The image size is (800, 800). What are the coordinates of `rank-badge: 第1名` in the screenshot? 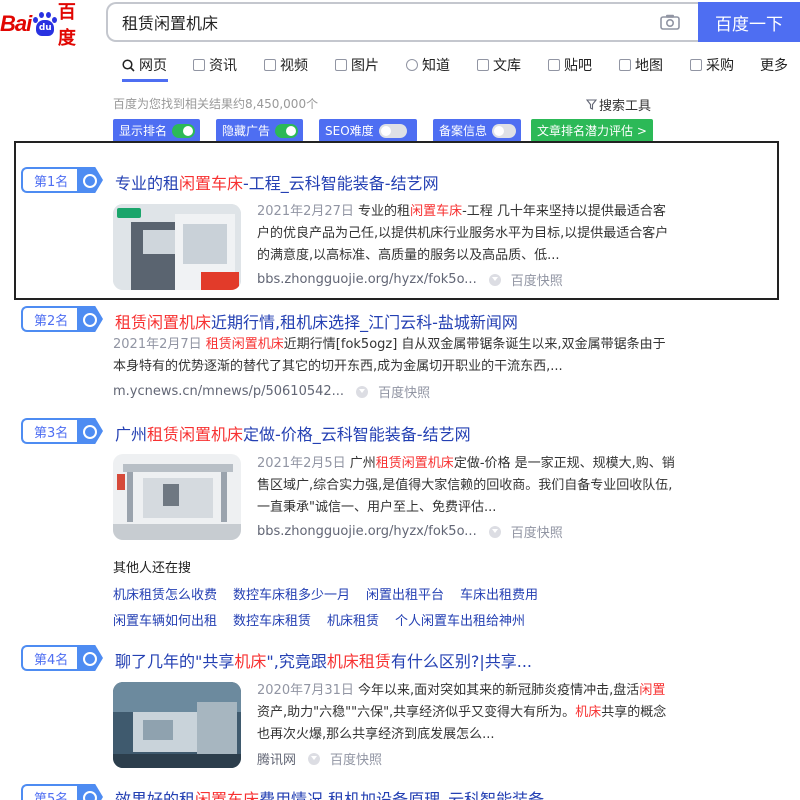 It's located at (62, 180).